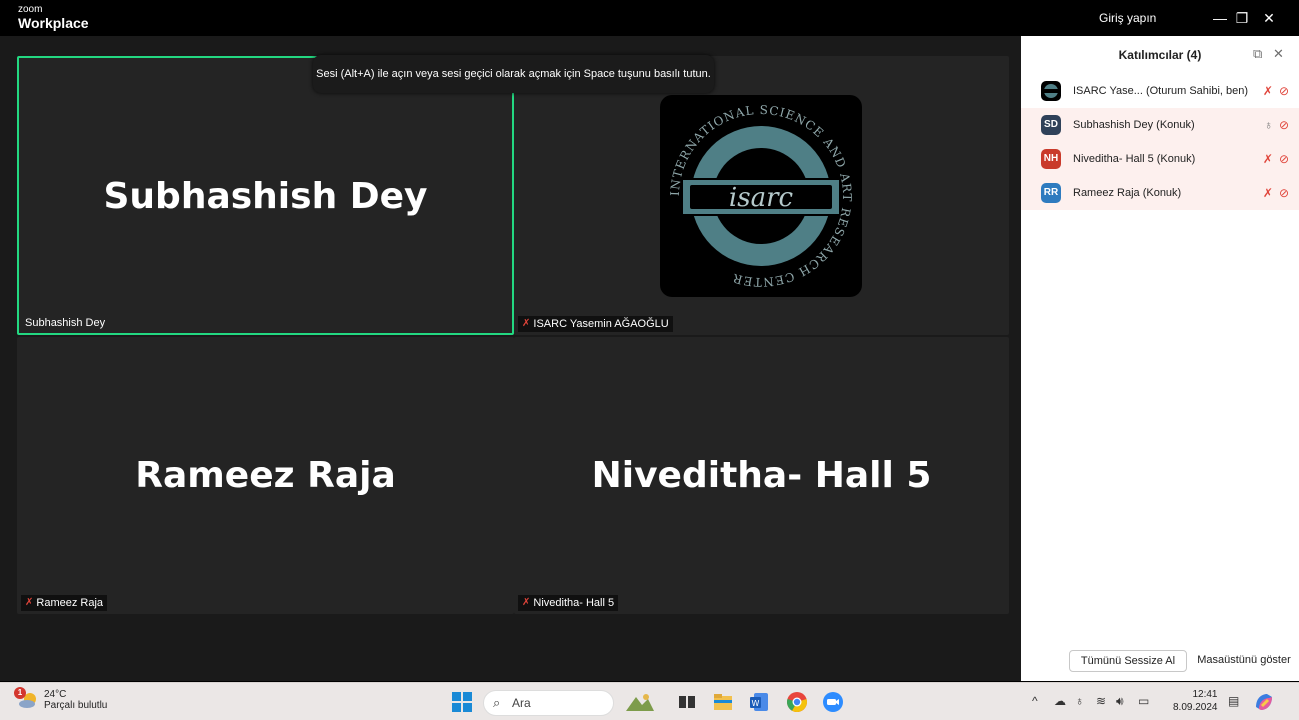 This screenshot has height=720, width=1299. Describe the element at coordinates (1242, 18) in the screenshot. I see `restore-button: ❐` at that location.